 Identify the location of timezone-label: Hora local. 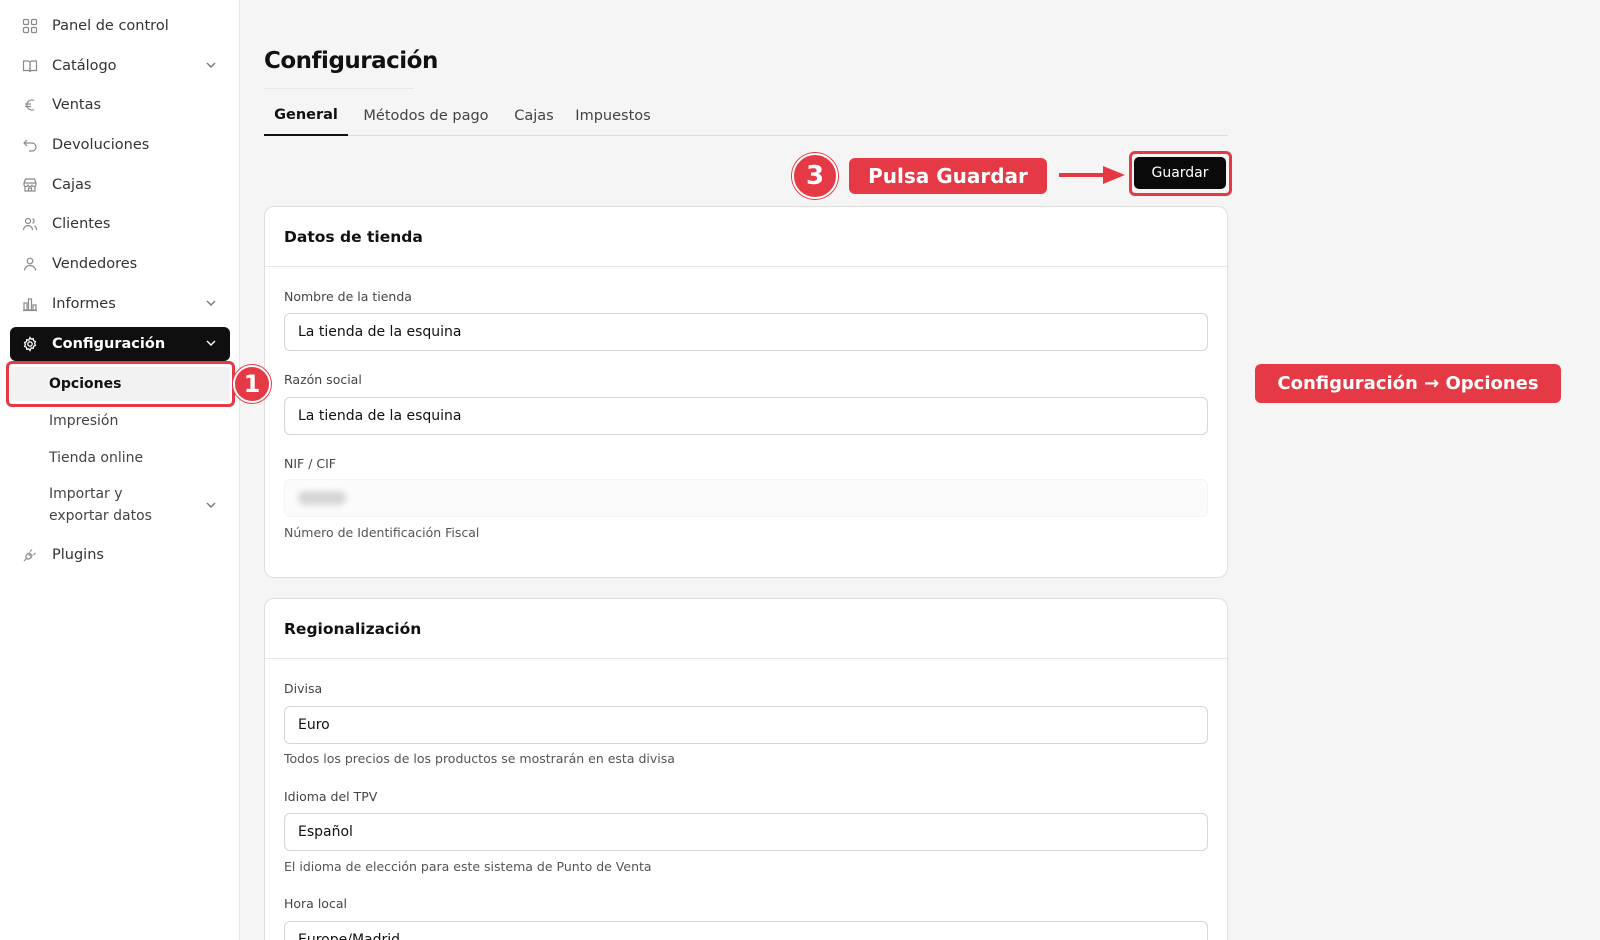
(315, 903).